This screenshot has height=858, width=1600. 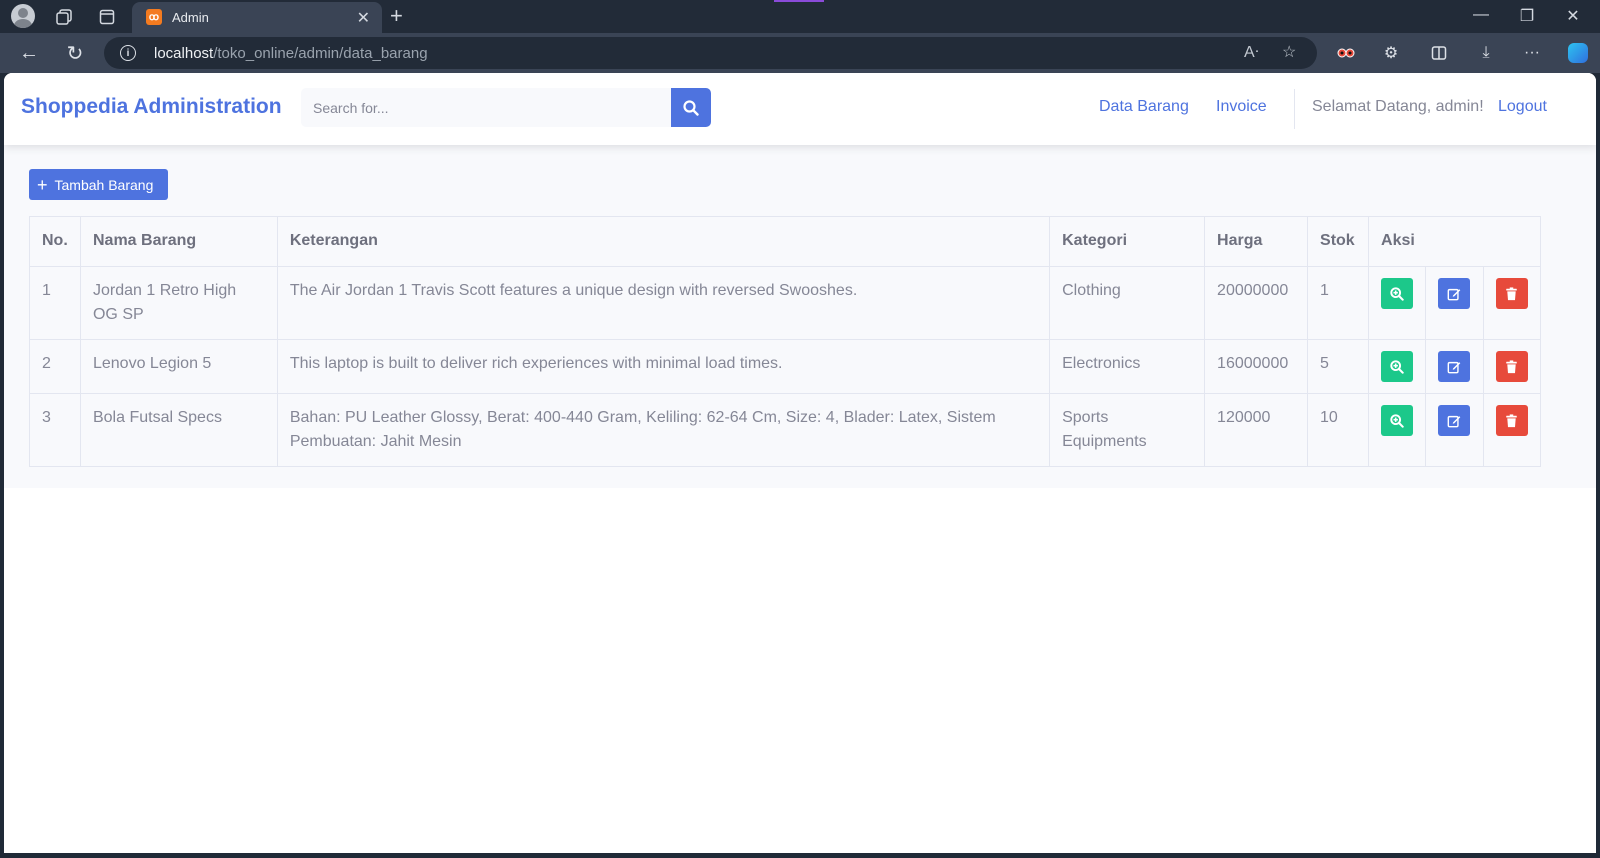 I want to click on nav-invoice: Invoice, so click(x=1241, y=107).